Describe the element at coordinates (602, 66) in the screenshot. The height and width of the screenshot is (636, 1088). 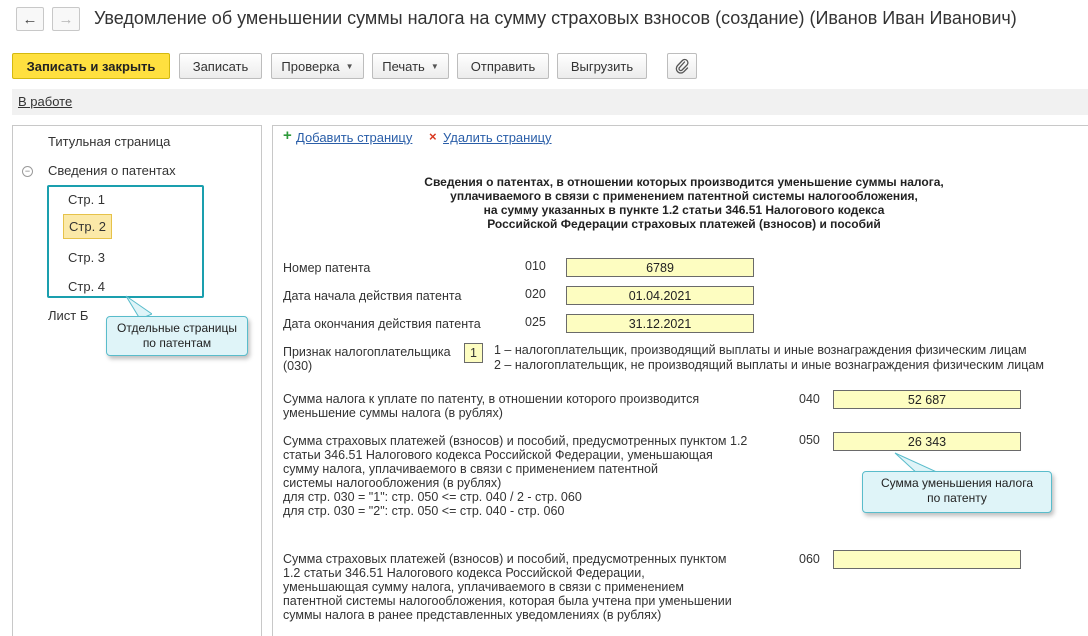
I see `upload-button: Выгрузить` at that location.